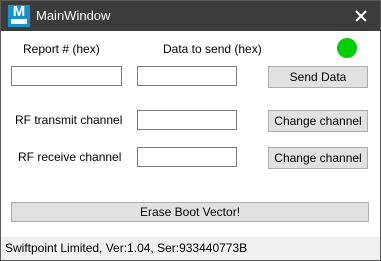 This screenshot has width=381, height=261. I want to click on change-transmit-channel-button: Change channel, so click(318, 121).